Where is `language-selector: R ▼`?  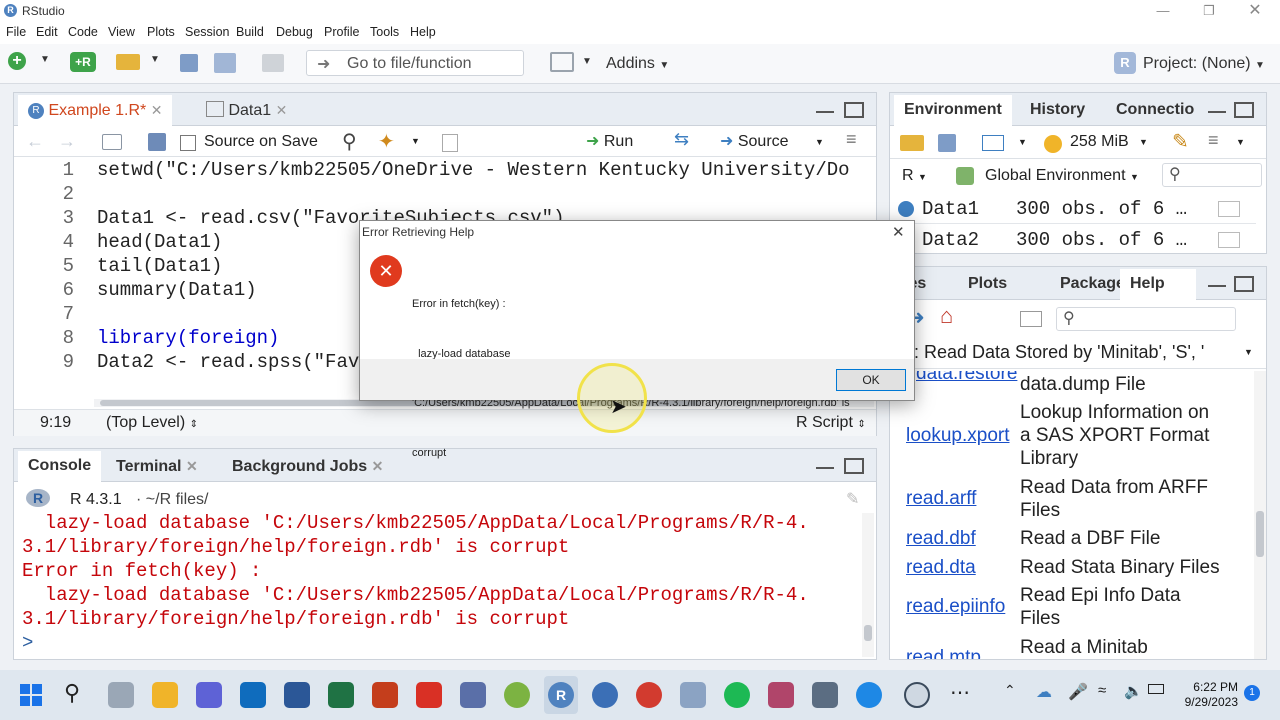 language-selector: R ▼ is located at coordinates (914, 176).